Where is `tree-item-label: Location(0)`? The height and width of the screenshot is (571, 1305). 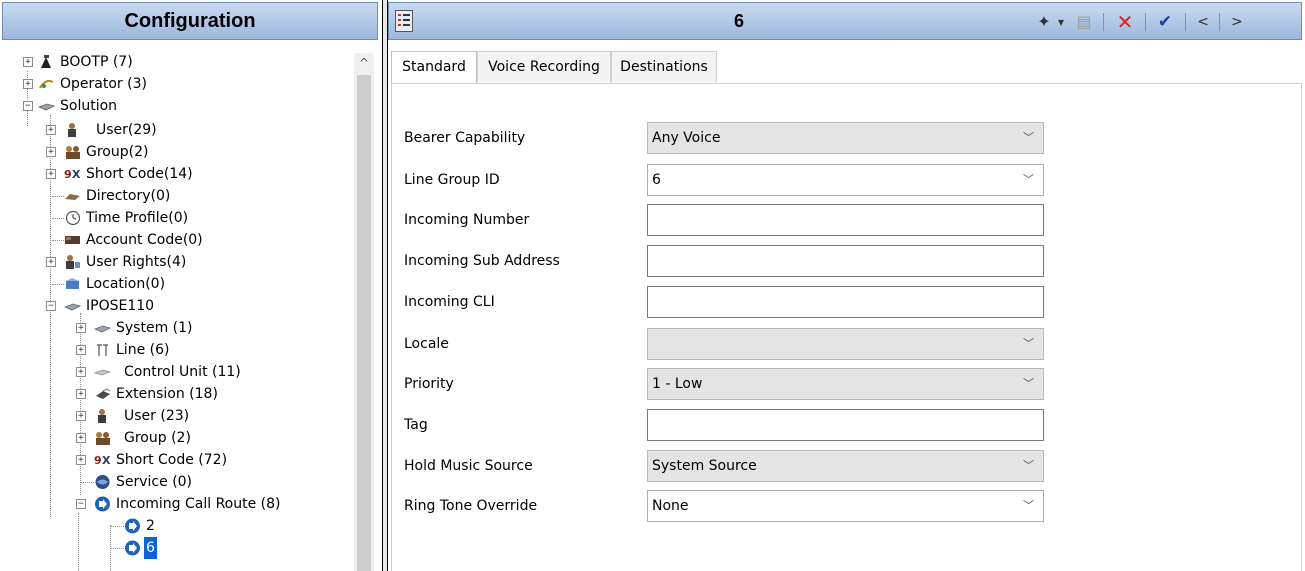 tree-item-label: Location(0) is located at coordinates (126, 284).